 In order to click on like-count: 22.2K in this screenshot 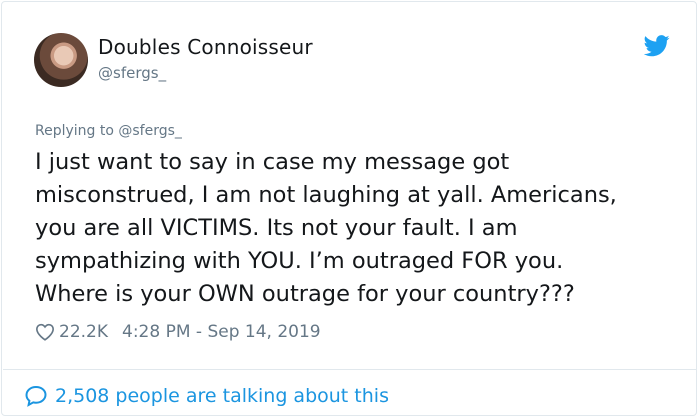, I will do `click(83, 332)`.